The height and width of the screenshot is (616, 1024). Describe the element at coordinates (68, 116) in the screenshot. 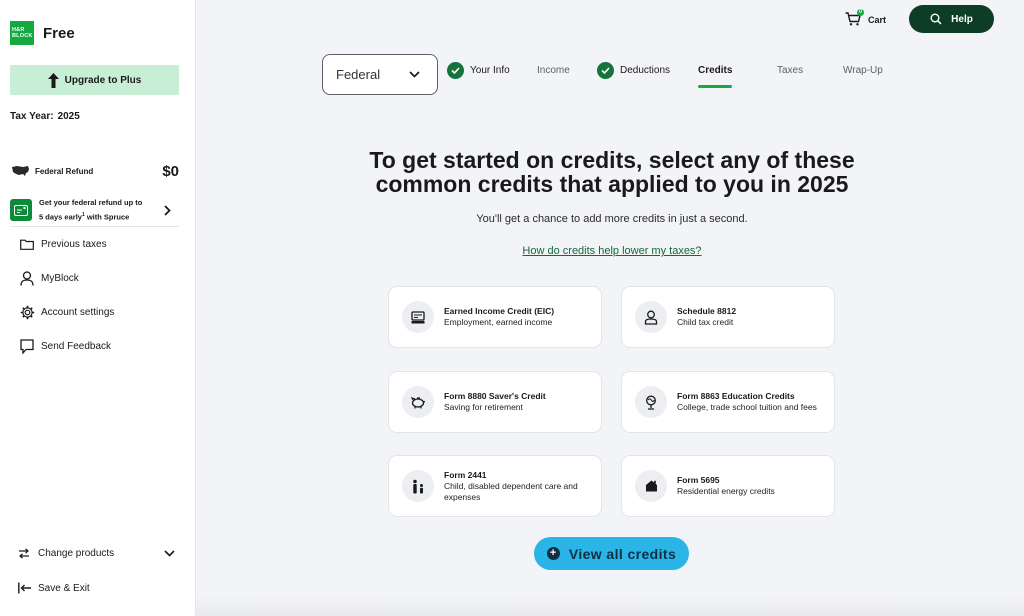

I see `tax-year-value: 2025` at that location.